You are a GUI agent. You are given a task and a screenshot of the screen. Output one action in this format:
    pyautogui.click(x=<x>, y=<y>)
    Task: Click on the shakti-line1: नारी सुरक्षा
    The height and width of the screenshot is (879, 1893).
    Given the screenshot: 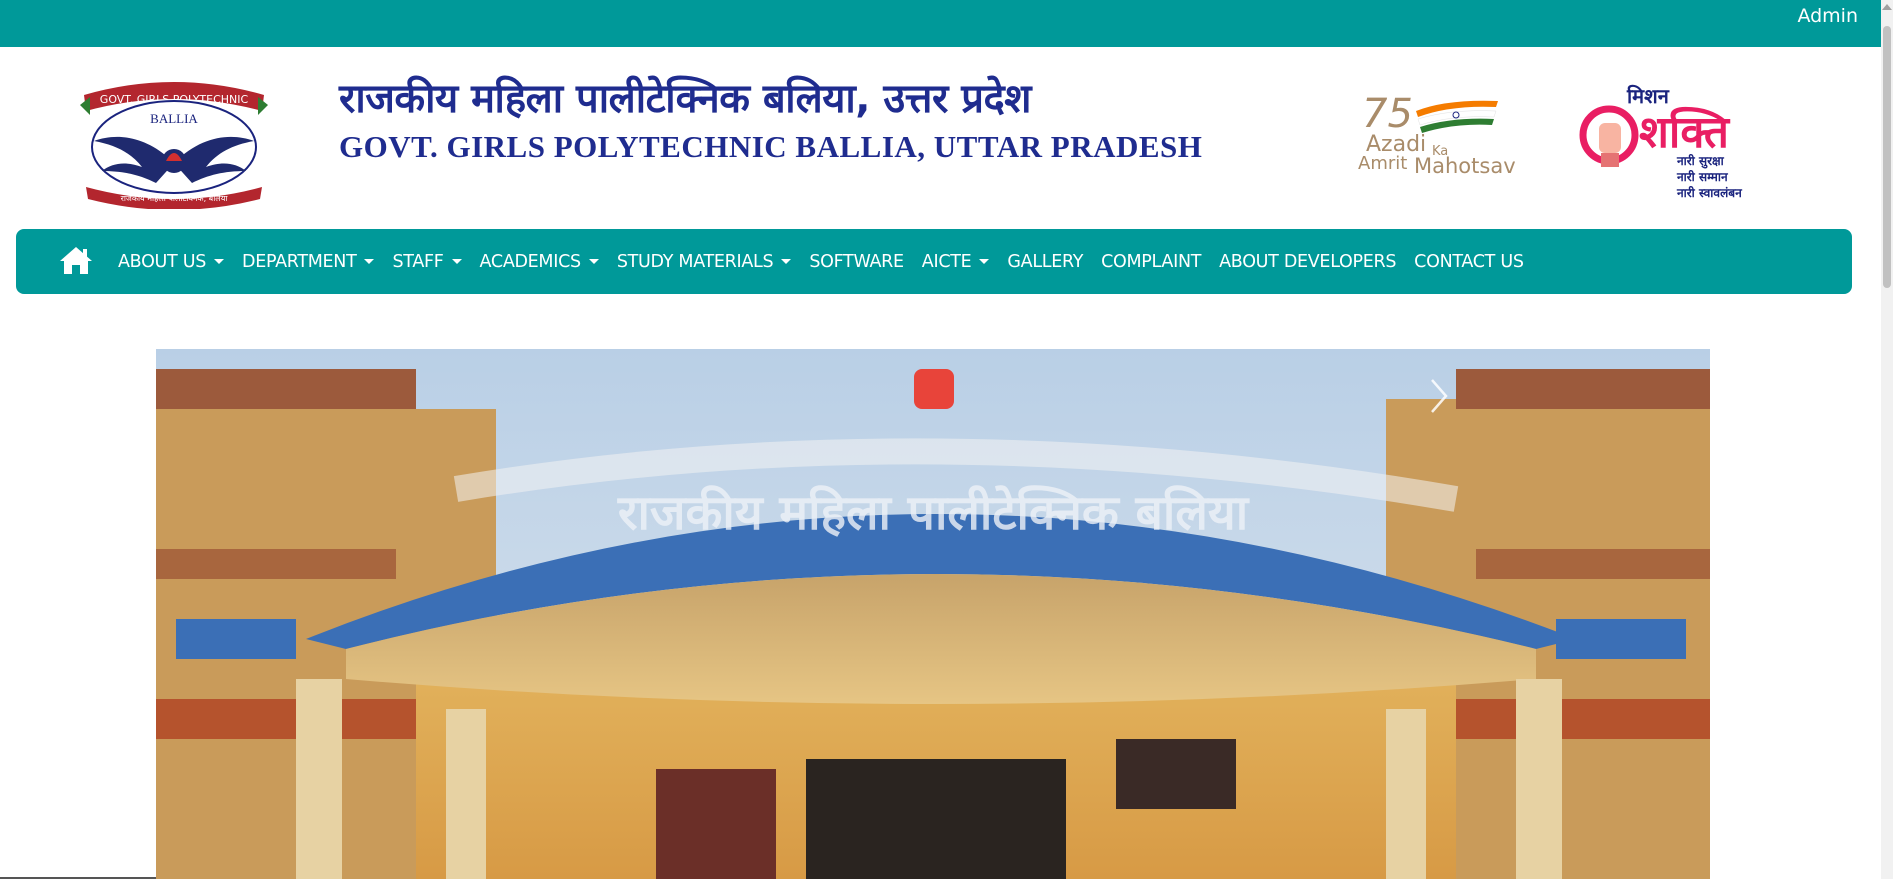 What is the action you would take?
    pyautogui.click(x=1700, y=161)
    